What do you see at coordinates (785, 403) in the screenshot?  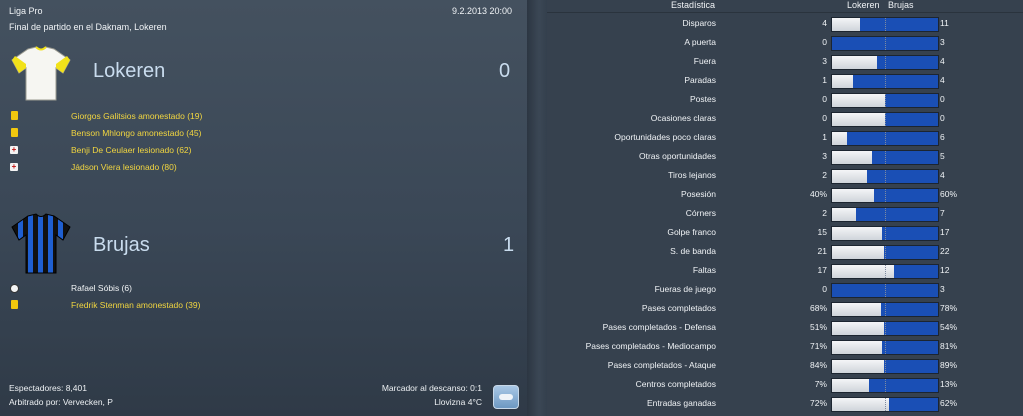 I see `stat-row: Entradas ganadas 72% 62%` at bounding box center [785, 403].